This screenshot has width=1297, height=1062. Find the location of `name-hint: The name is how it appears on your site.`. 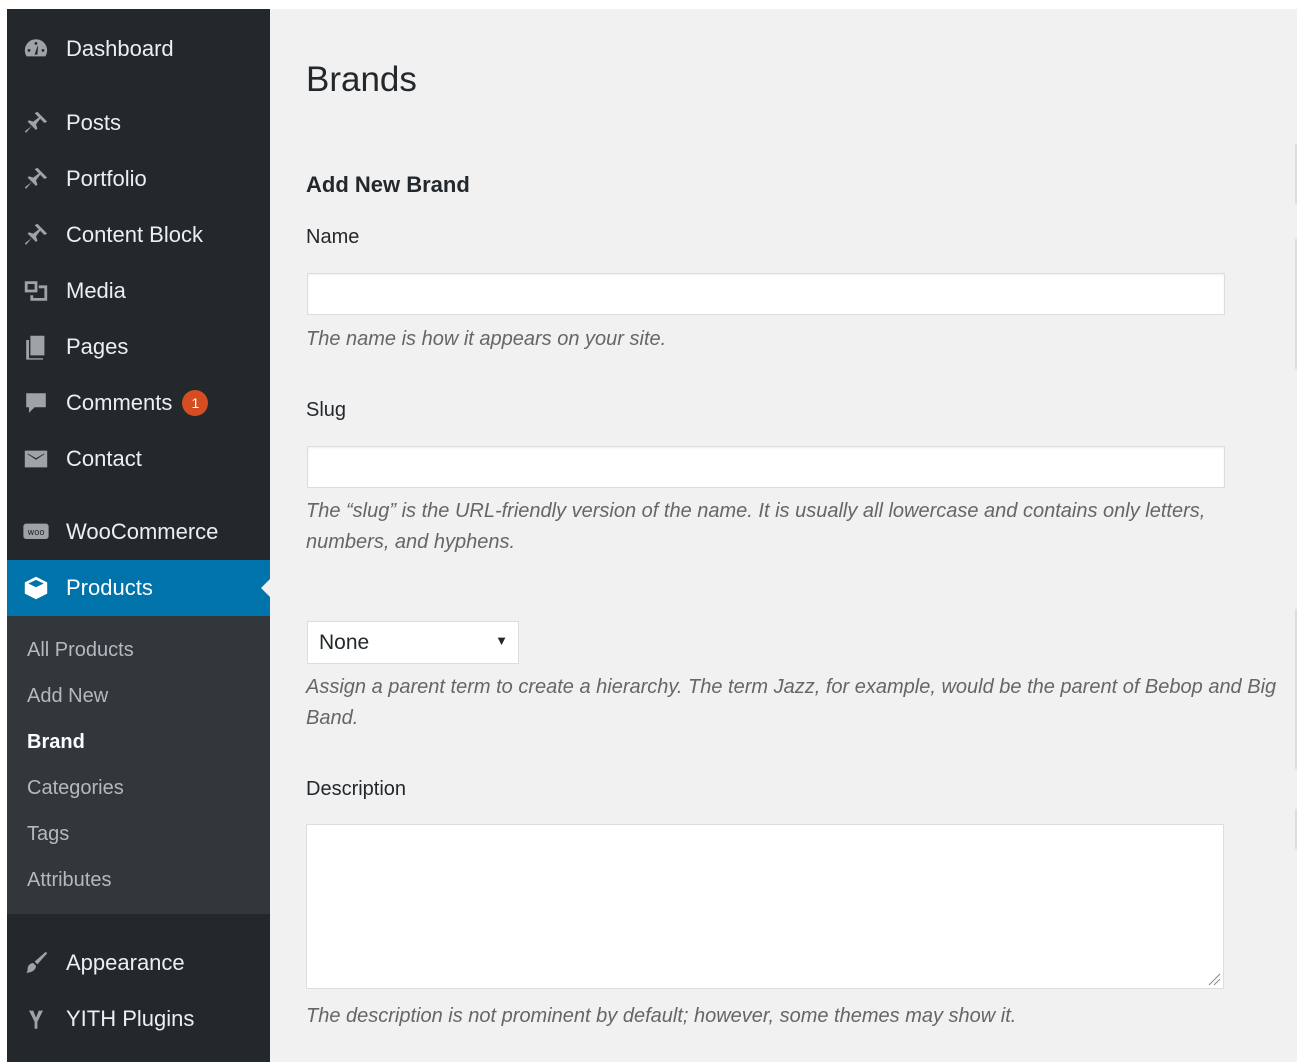

name-hint: The name is how it appears on your site. is located at coordinates (486, 339).